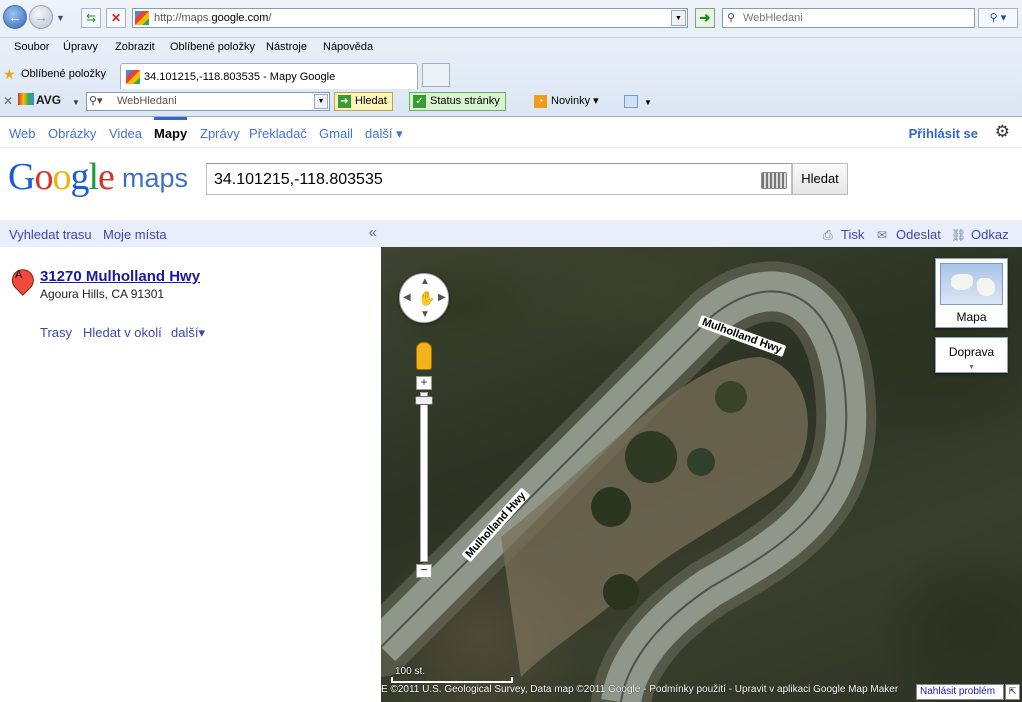  What do you see at coordinates (348, 47) in the screenshot?
I see `menu-napoveda: Nápověda` at bounding box center [348, 47].